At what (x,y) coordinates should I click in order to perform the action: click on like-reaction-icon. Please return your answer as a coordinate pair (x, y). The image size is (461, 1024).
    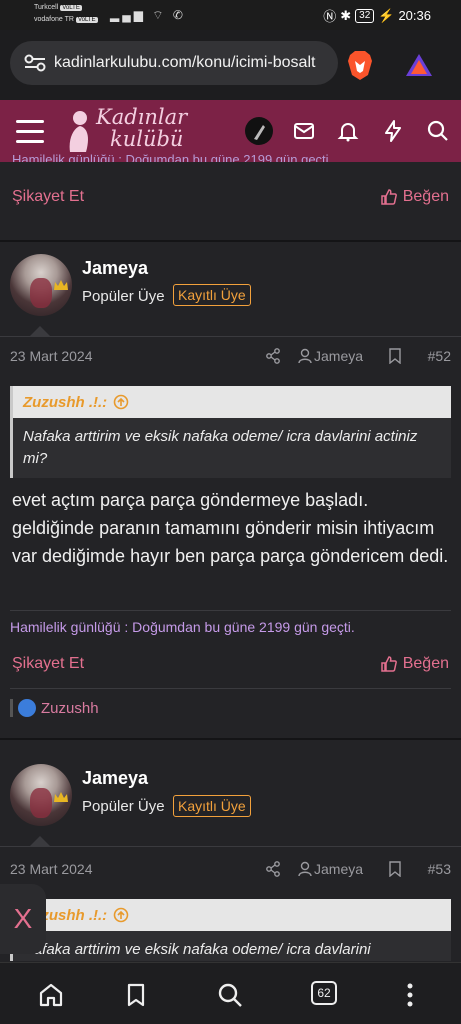
    Looking at the image, I should click on (27, 708).